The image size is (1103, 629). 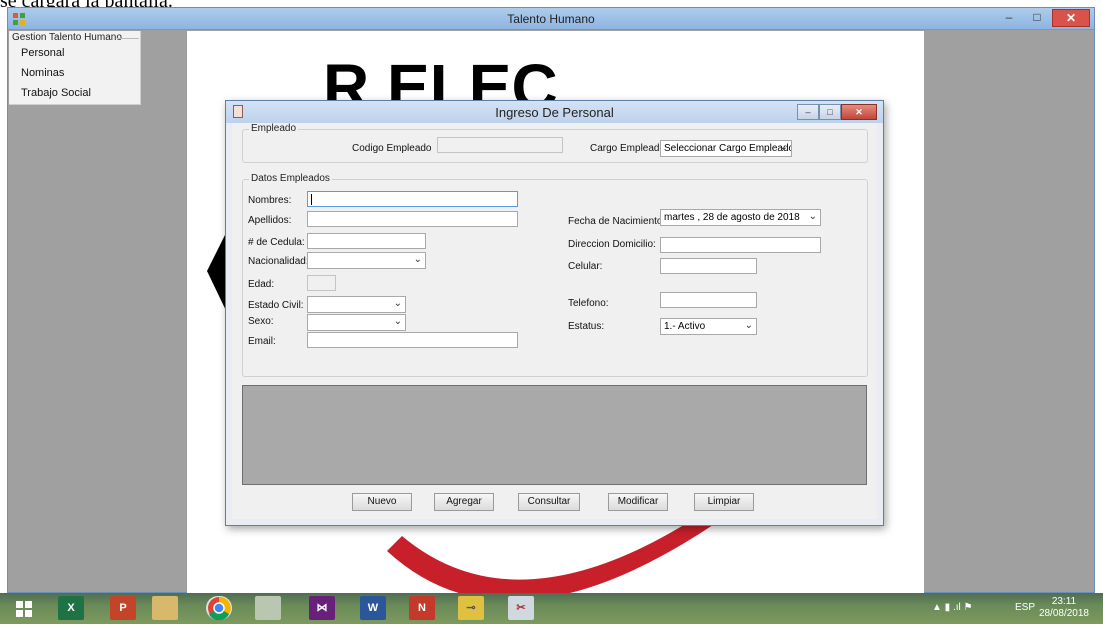 I want to click on modificar-button: Modificar, so click(x=638, y=502).